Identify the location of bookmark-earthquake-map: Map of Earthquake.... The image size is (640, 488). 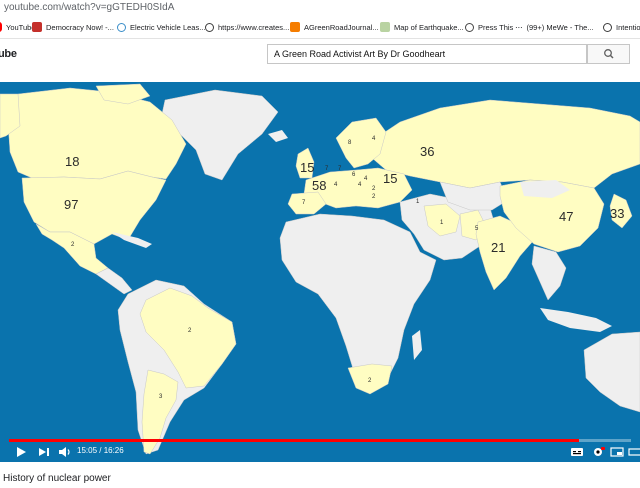
(422, 27).